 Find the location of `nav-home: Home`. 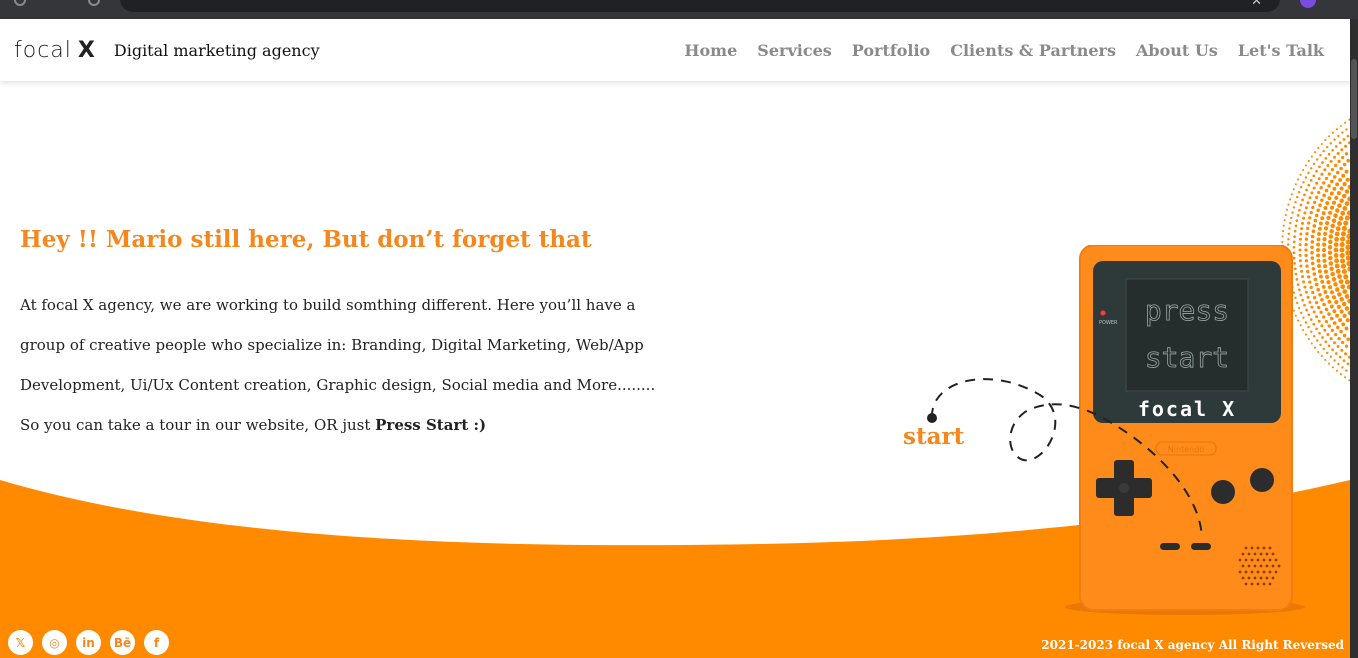

nav-home: Home is located at coordinates (710, 50).